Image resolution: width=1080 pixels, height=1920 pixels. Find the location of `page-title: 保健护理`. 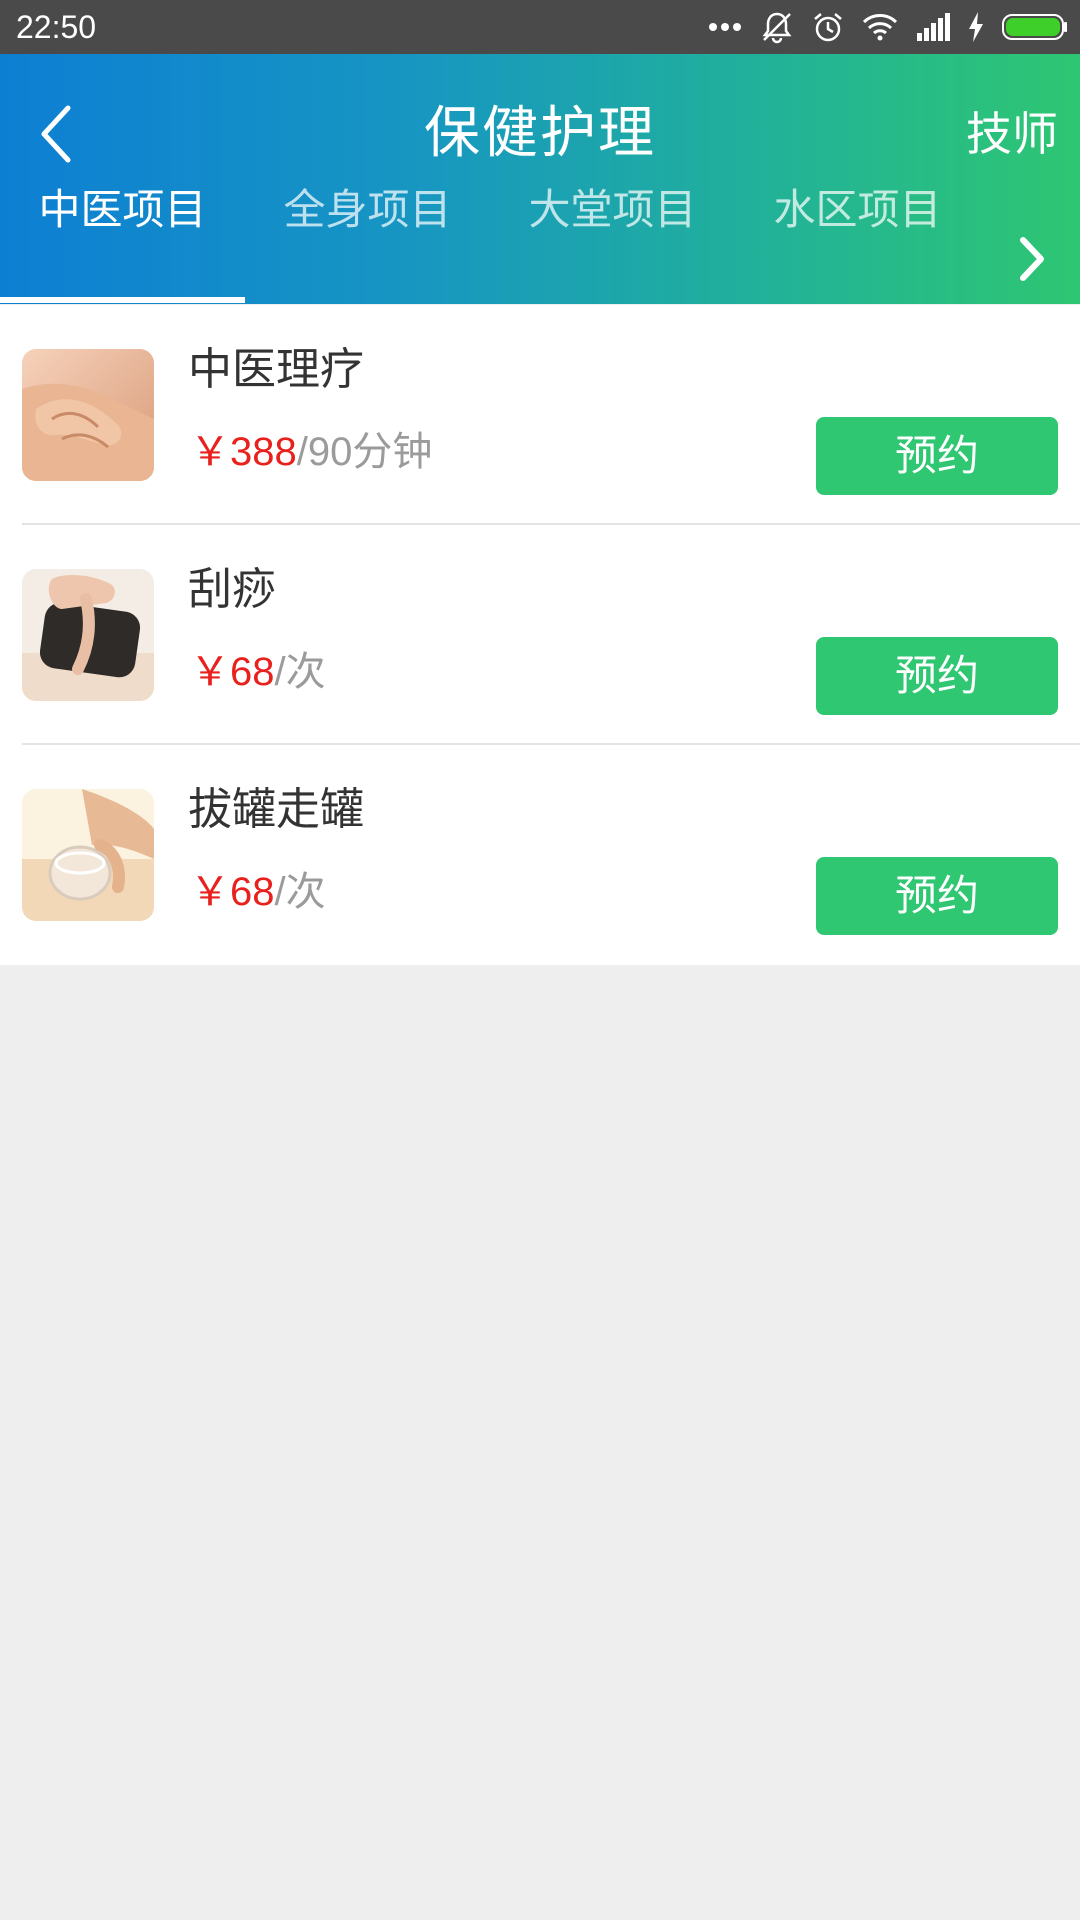

page-title: 保健护理 is located at coordinates (540, 133).